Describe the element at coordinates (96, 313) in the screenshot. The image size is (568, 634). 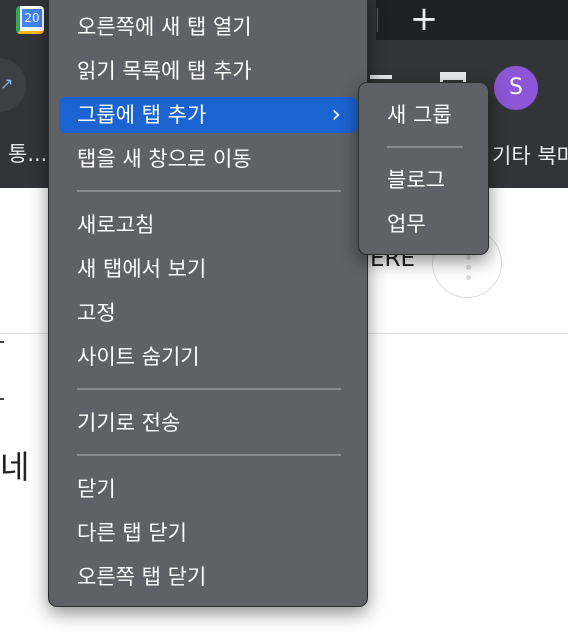
I see `menu-item-label: 고정` at that location.